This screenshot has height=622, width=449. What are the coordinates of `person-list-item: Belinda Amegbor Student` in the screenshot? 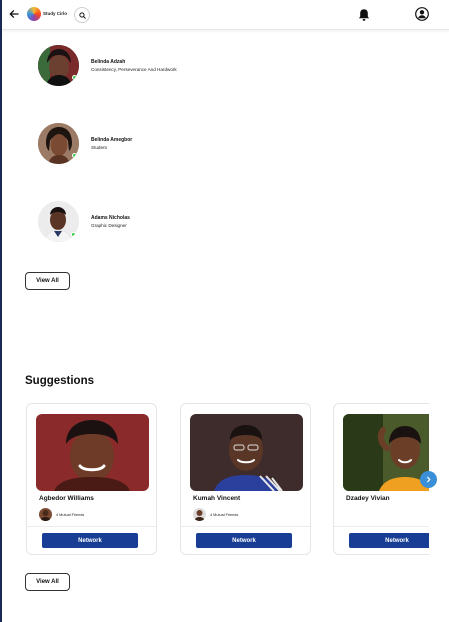 It's located at (85, 143).